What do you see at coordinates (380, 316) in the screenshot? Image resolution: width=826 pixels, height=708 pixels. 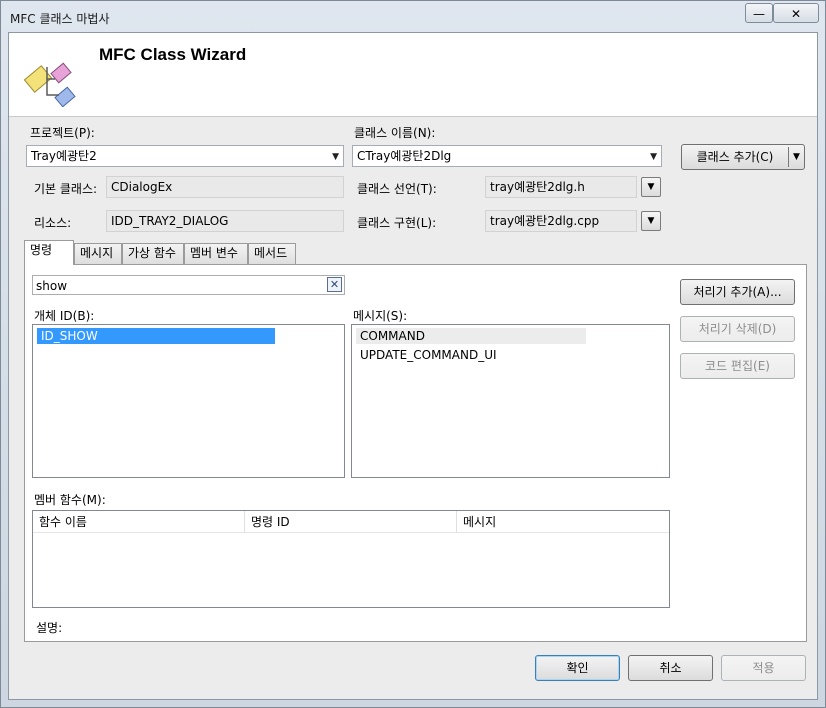 I see `messages-label: 메시지(S):` at bounding box center [380, 316].